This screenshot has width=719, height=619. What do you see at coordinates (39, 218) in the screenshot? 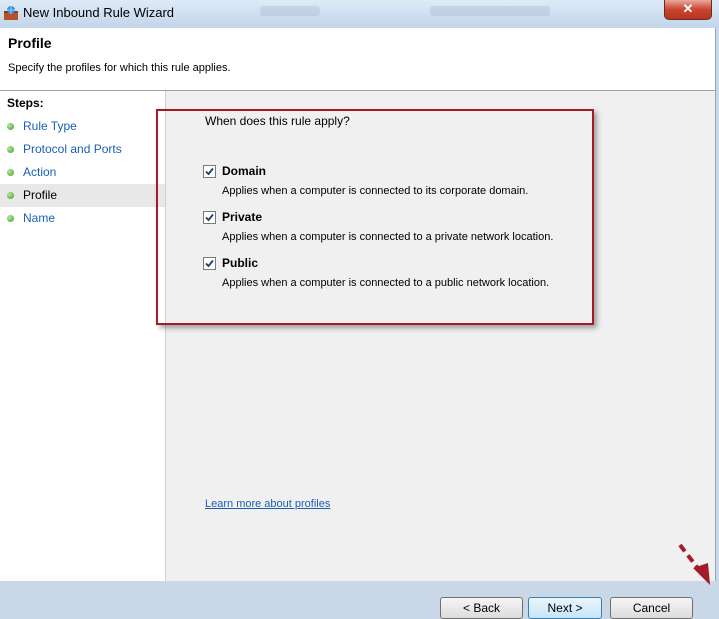
I see `step-label: Name` at bounding box center [39, 218].